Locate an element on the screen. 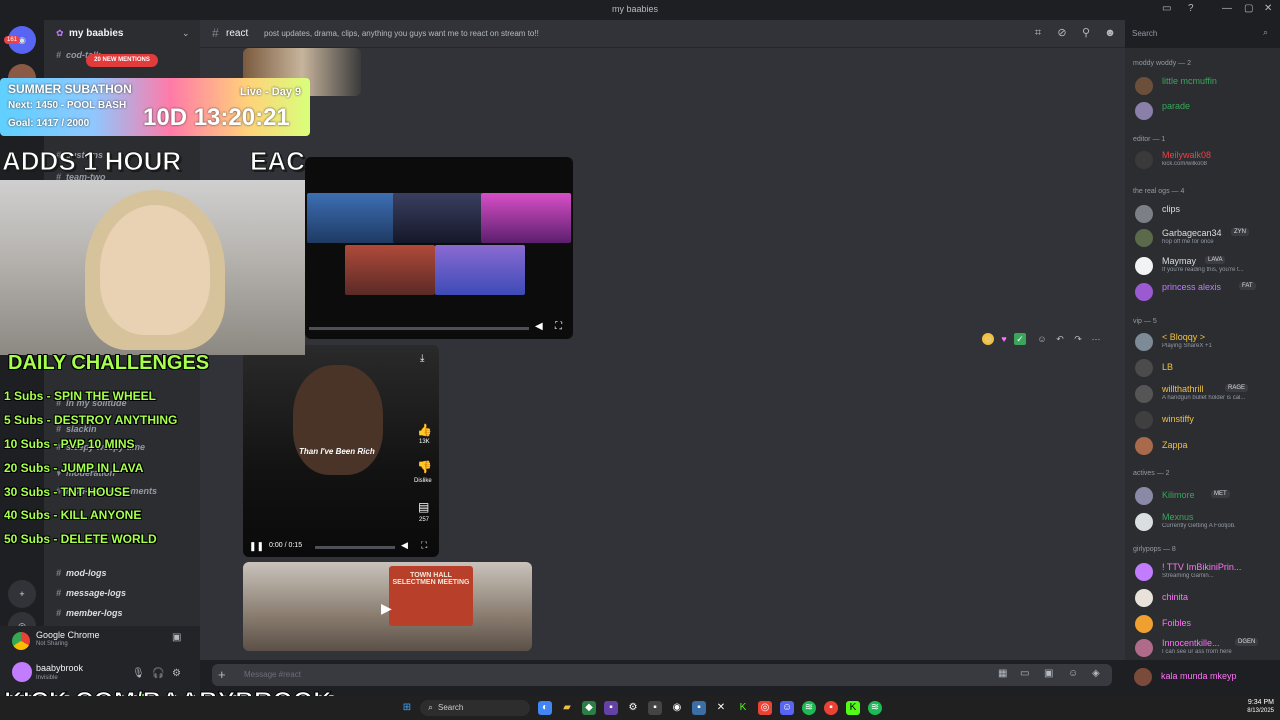  member-item: Kilimore MET is located at coordinates (1205, 496).